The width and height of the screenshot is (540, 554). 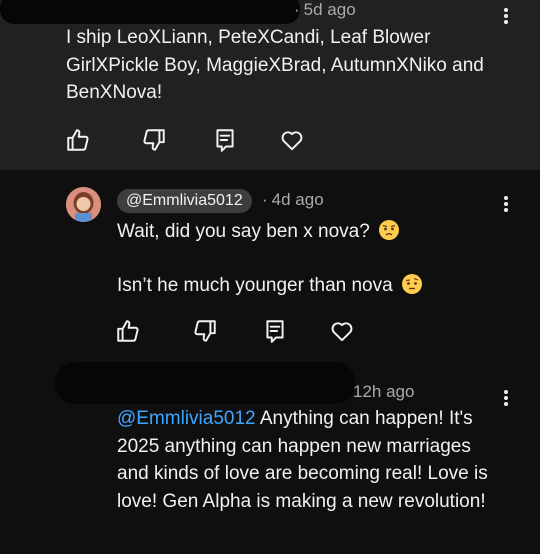 What do you see at coordinates (325, 9) in the screenshot?
I see `comment-timestamp: · 5d ago` at bounding box center [325, 9].